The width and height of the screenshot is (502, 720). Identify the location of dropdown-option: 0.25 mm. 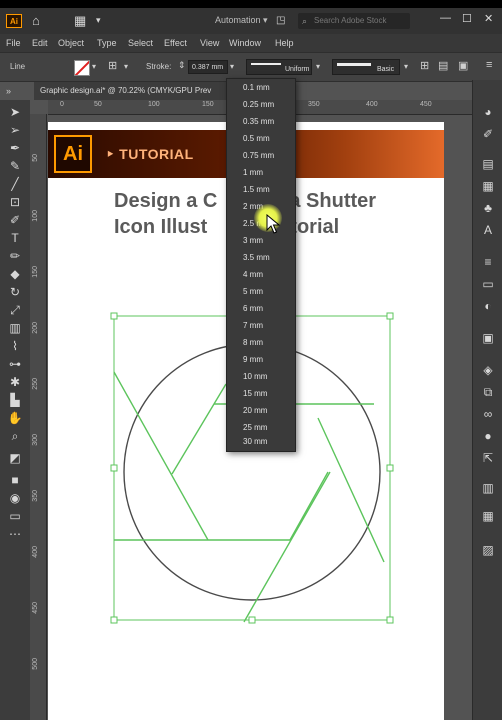
(258, 104).